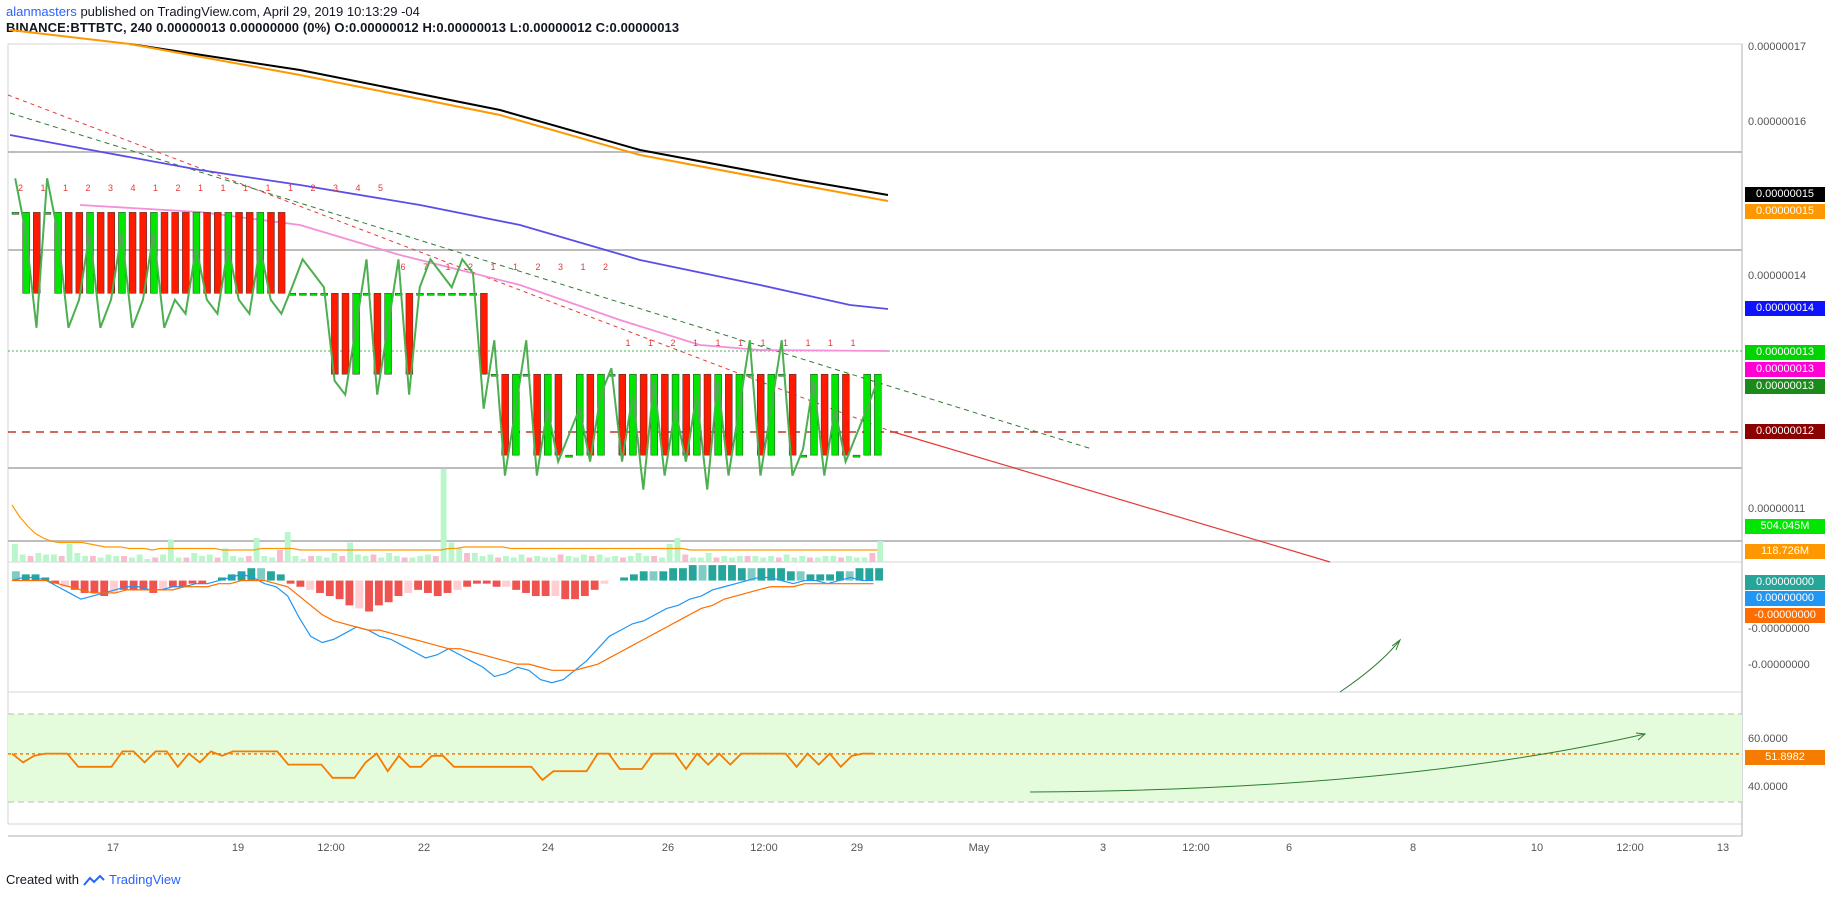 Image resolution: width=1828 pixels, height=898 pixels. What do you see at coordinates (1785, 194) in the screenshot?
I see `ema-black-price-label: 0.00000015` at bounding box center [1785, 194].